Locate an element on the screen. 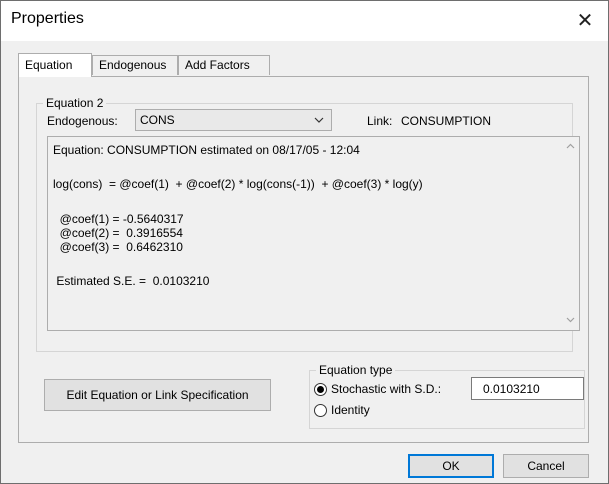  equation-group-legend: Equation 2 is located at coordinates (75, 103).